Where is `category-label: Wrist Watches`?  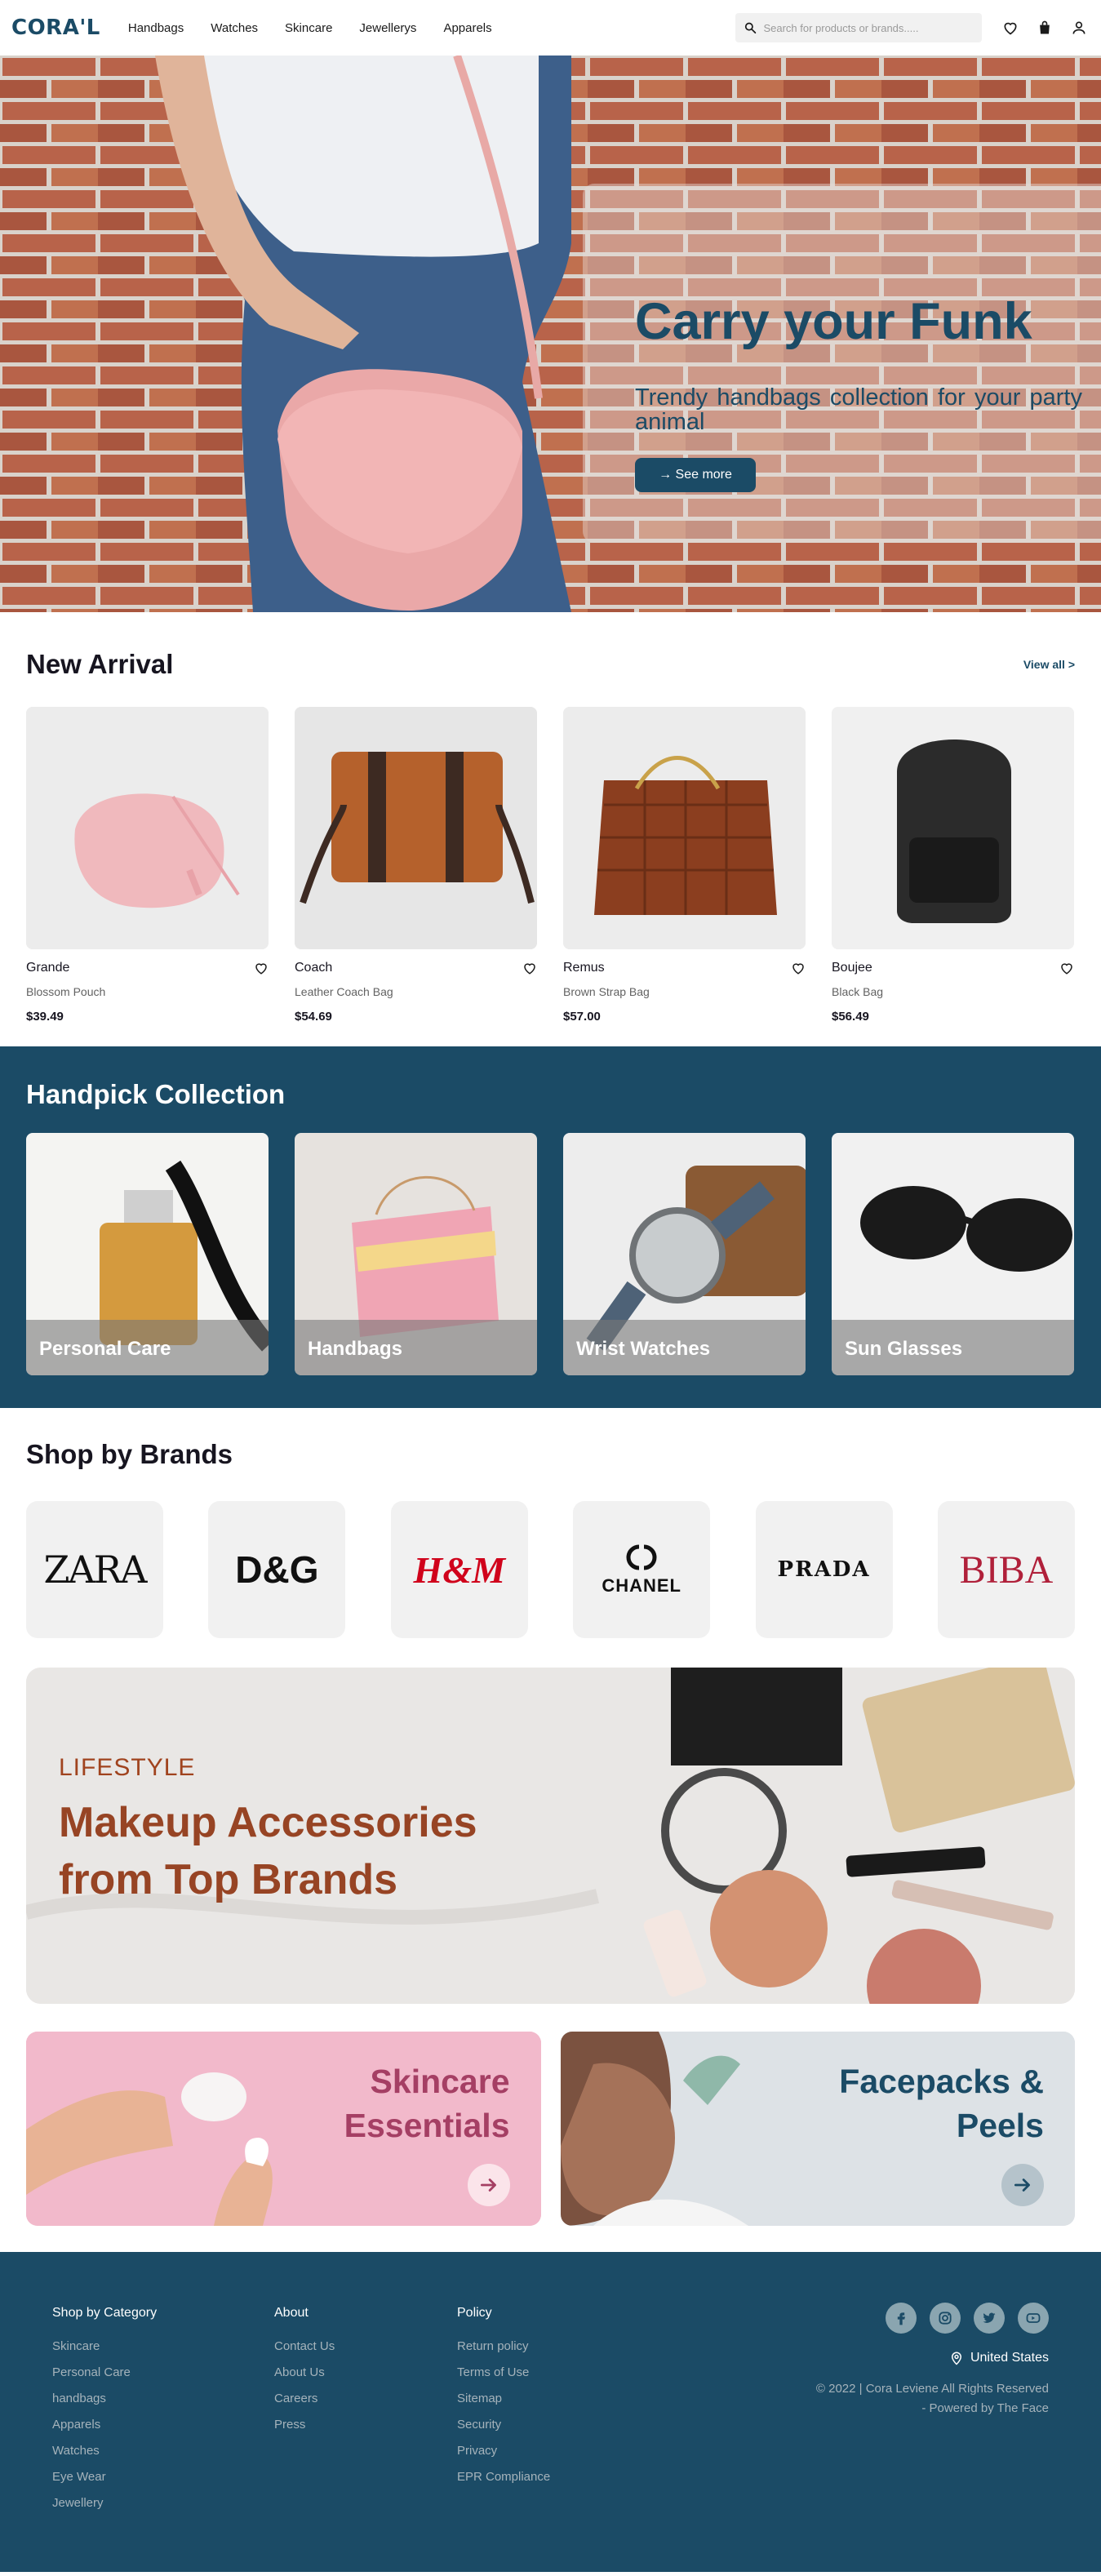
category-label: Wrist Watches is located at coordinates (684, 1347).